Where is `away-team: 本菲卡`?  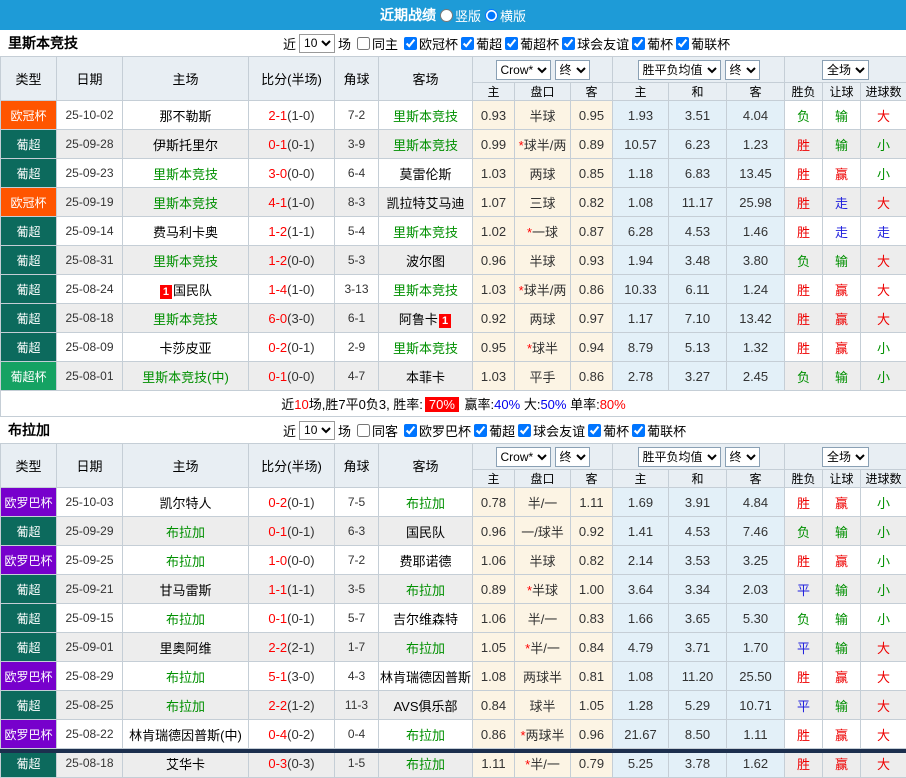 away-team: 本菲卡 is located at coordinates (426, 376).